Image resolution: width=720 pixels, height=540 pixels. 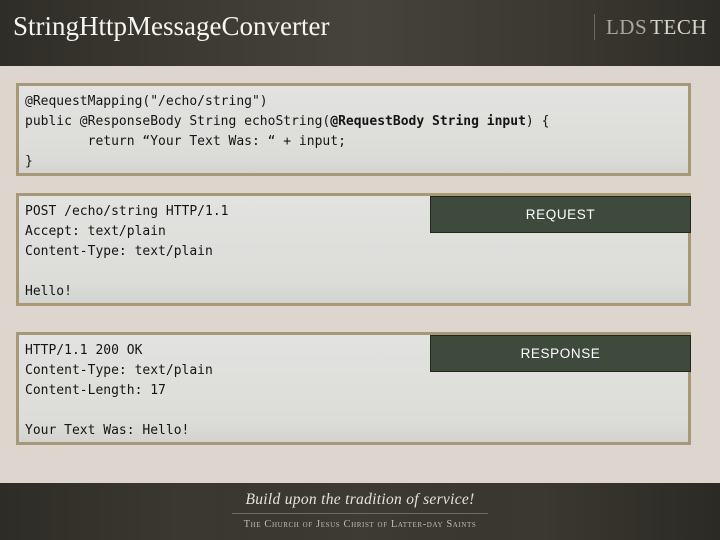 I want to click on logo-text-tech: TECH, so click(x=678, y=26).